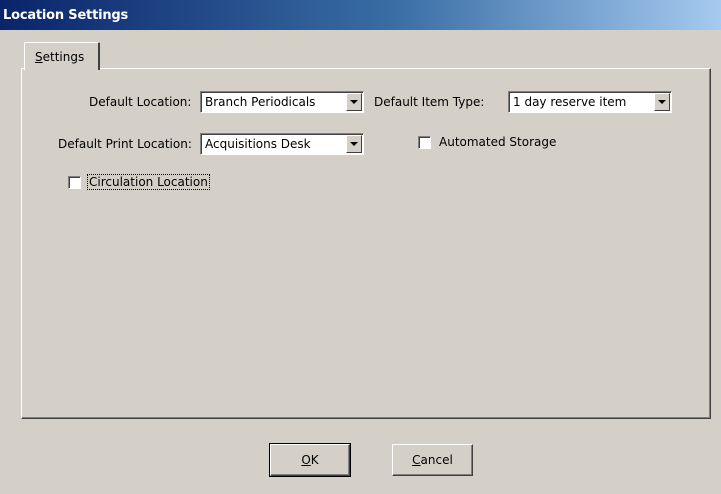 The height and width of the screenshot is (494, 721). I want to click on cancel-button: Cancel, so click(432, 460).